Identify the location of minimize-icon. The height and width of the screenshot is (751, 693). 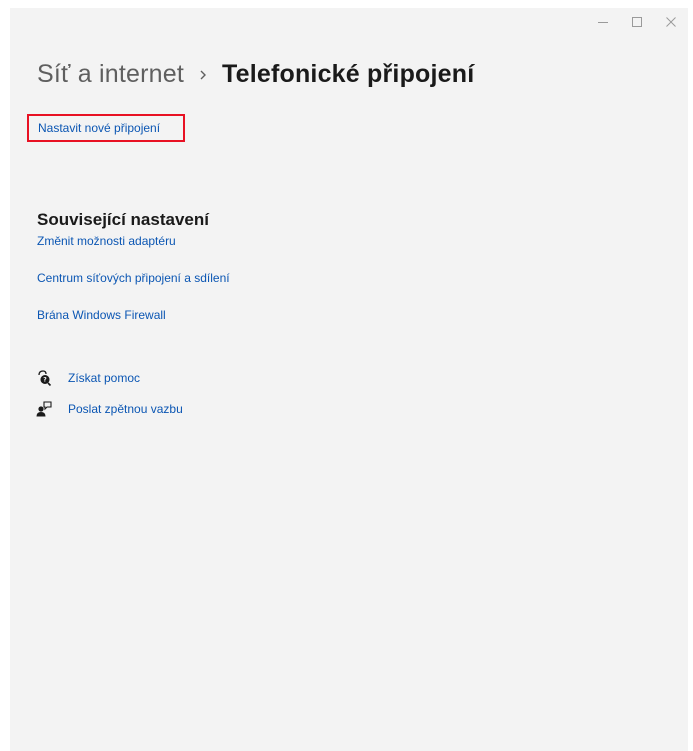
(603, 22).